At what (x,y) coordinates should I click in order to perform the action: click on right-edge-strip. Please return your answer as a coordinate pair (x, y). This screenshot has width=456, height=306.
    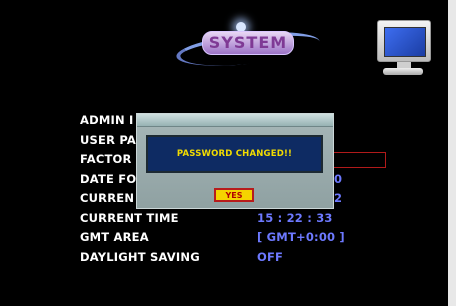
    Looking at the image, I should click on (452, 153).